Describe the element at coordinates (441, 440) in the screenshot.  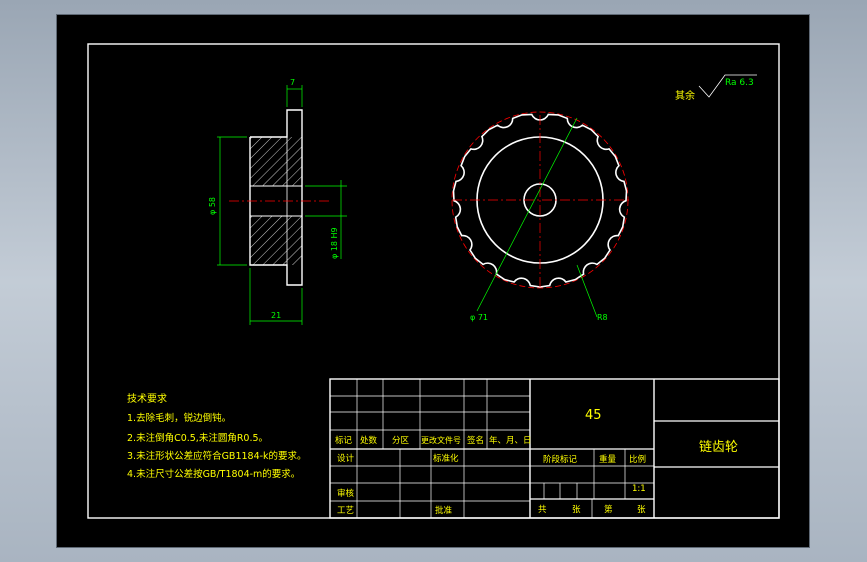
I see `header-change-doc: 更改文件号` at that location.